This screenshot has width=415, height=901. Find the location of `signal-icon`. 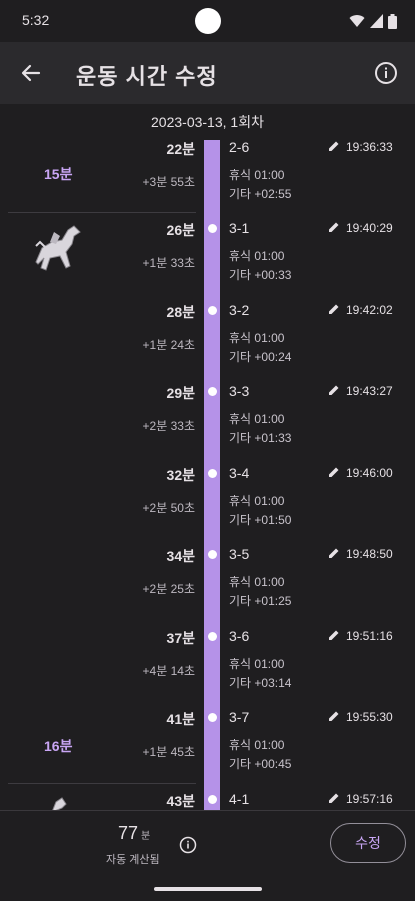

signal-icon is located at coordinates (376, 21).